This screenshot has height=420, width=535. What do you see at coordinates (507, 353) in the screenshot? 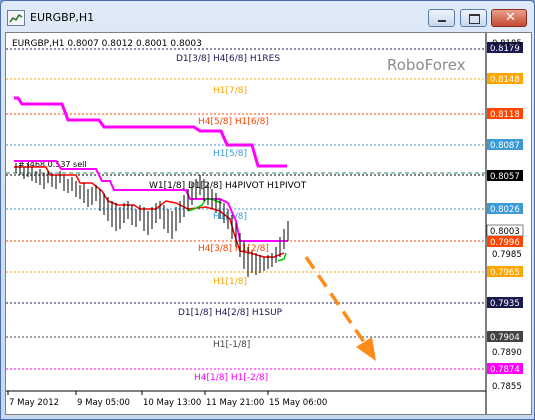
I see `price-tick-label: 0.7890` at bounding box center [507, 353].